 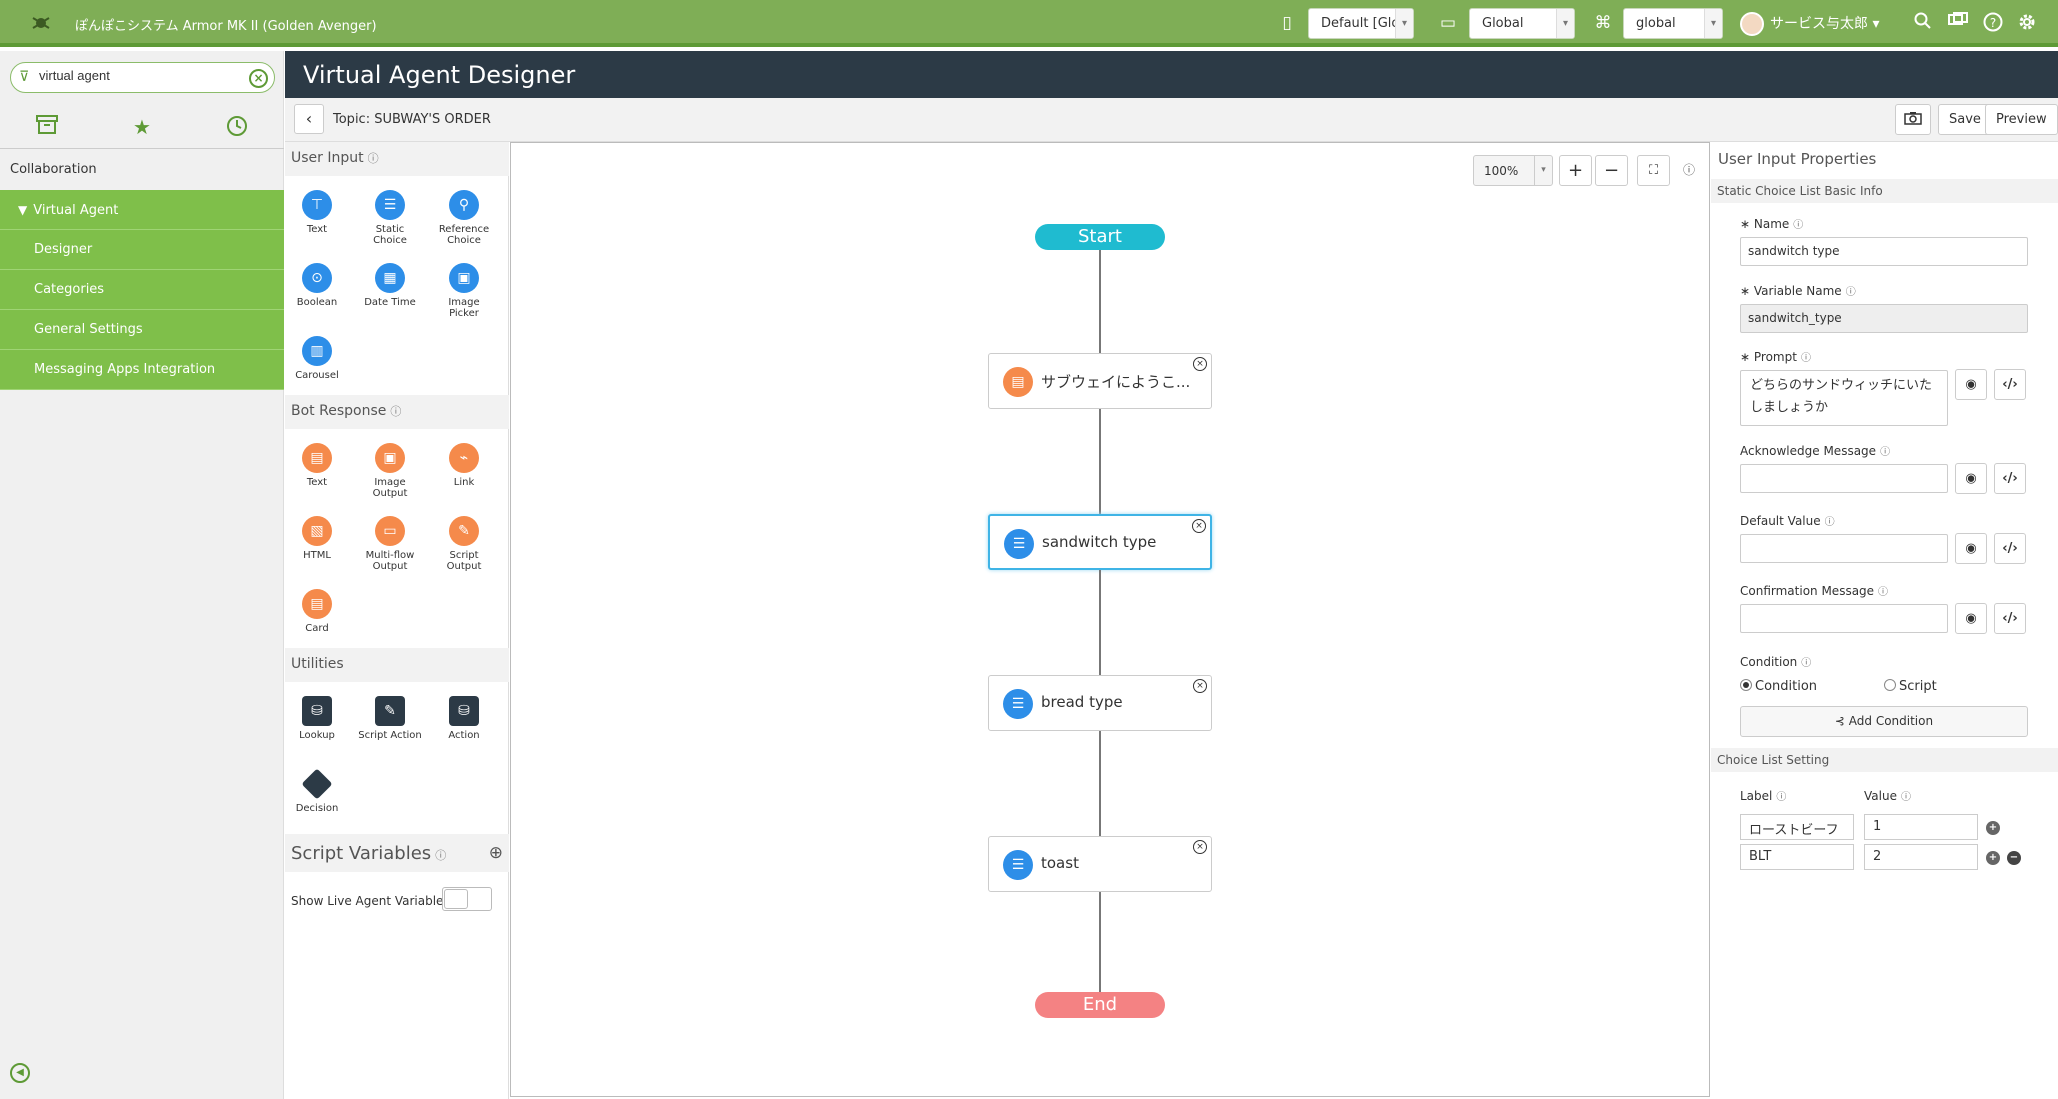 What do you see at coordinates (1890, 685) in the screenshot?
I see `radio-unselected-icon` at bounding box center [1890, 685].